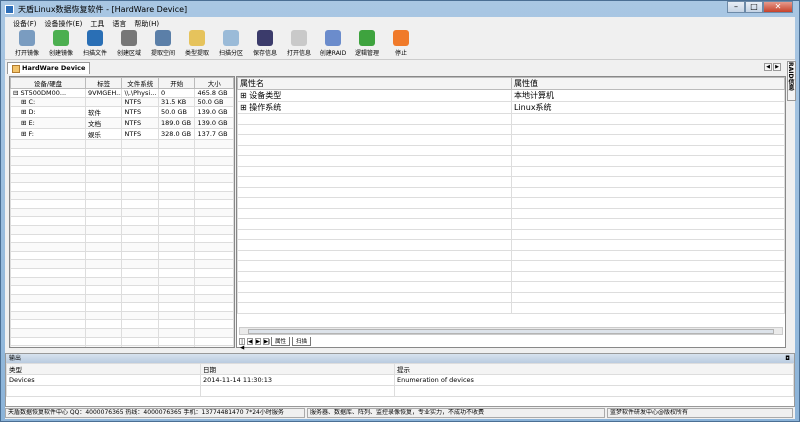  I want to click on device-cell: 137.7 GB, so click(214, 134).